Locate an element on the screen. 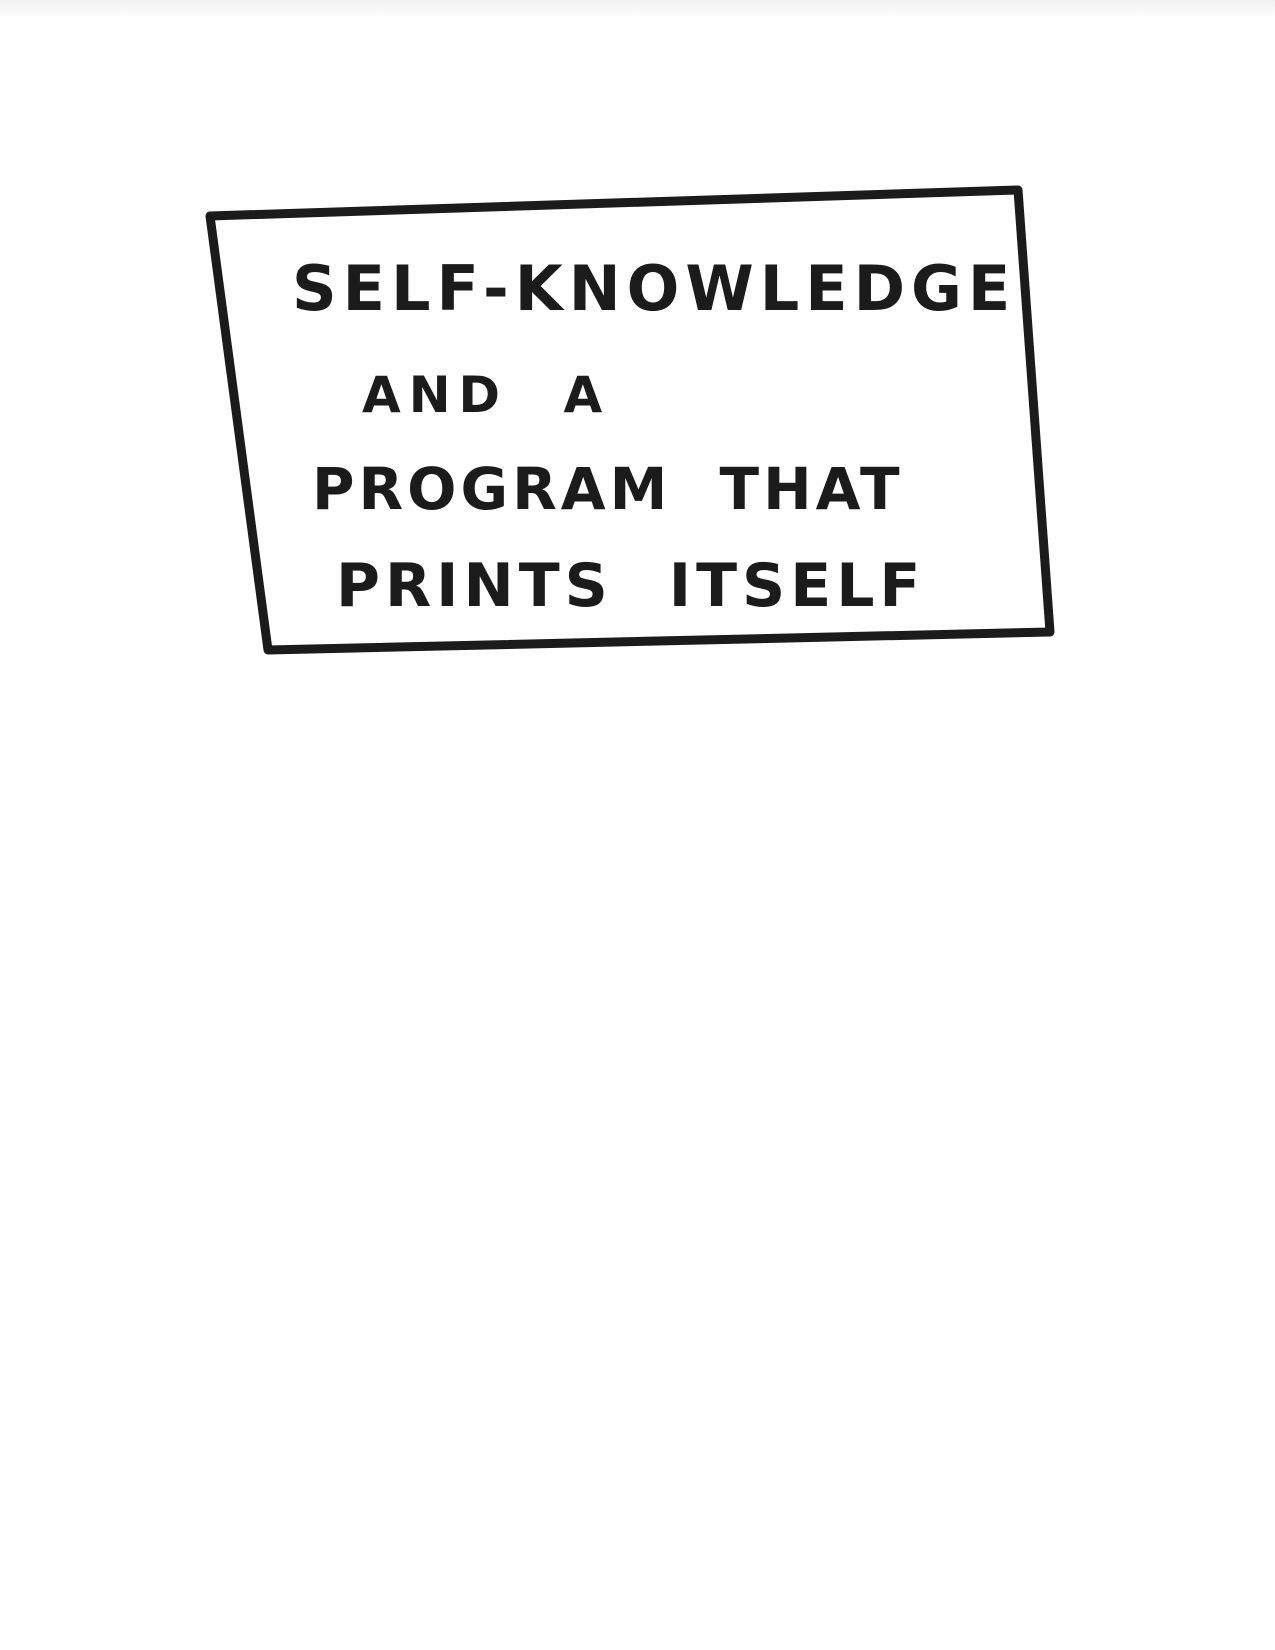 This screenshot has height=1650, width=1275. title-line-3: PROGRAM THAT is located at coordinates (608, 489).